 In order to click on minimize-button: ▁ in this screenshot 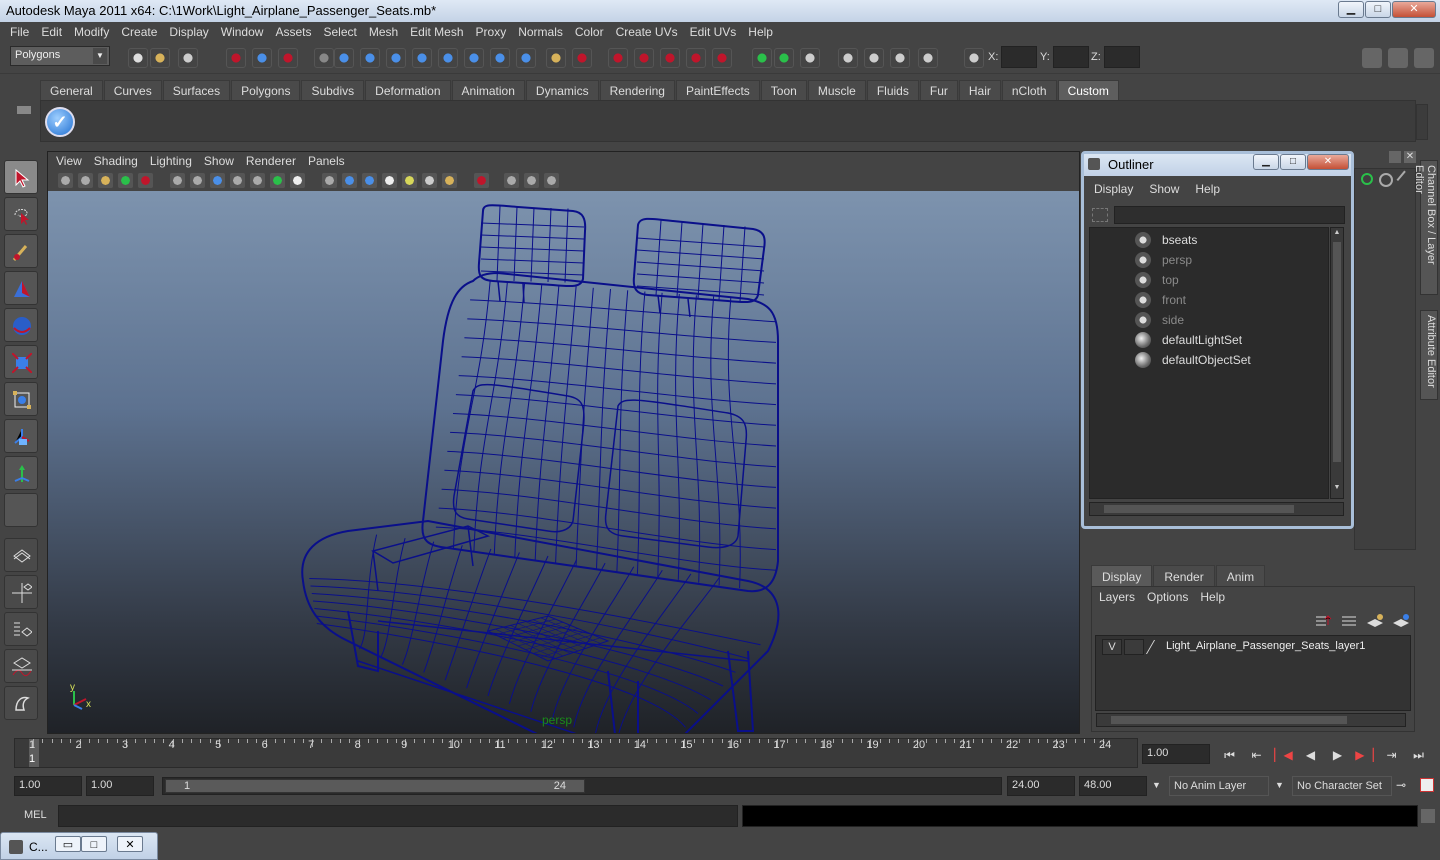, I will do `click(1351, 9)`.